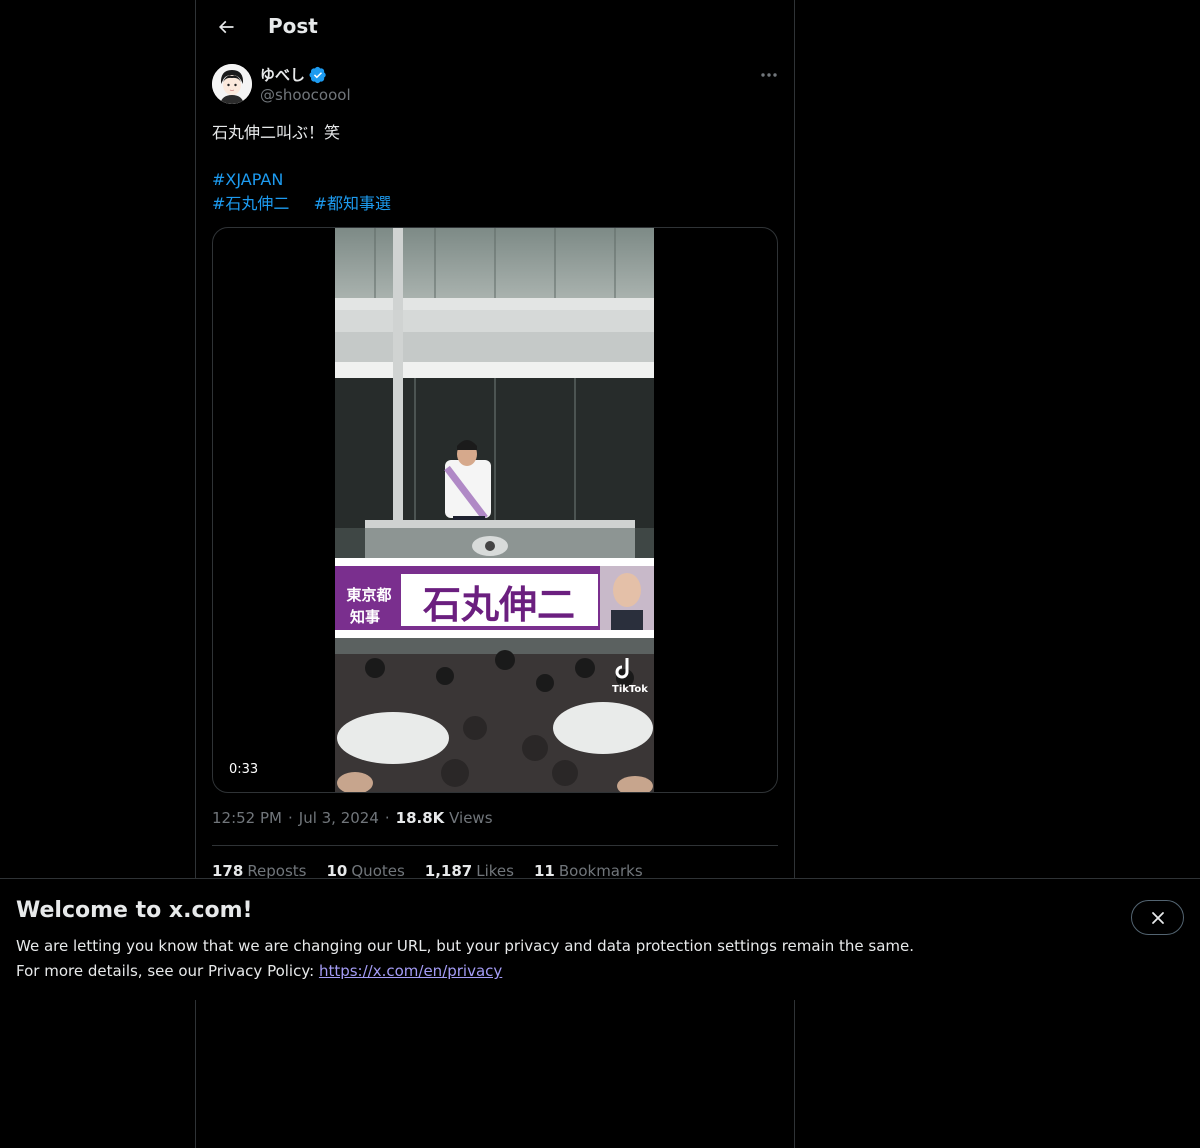 This screenshot has height=1148, width=1200. What do you see at coordinates (492, 204) in the screenshot?
I see `hashtag-line-2: #石丸伸二 #都知事選` at bounding box center [492, 204].